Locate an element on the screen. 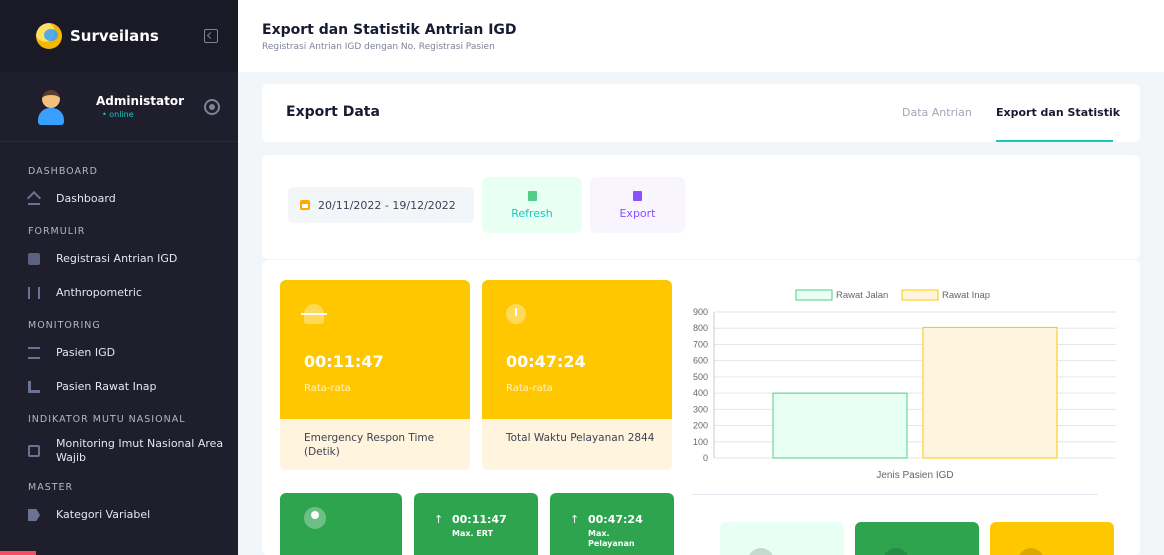  ert-average-label: Rata-rata is located at coordinates (327, 388).